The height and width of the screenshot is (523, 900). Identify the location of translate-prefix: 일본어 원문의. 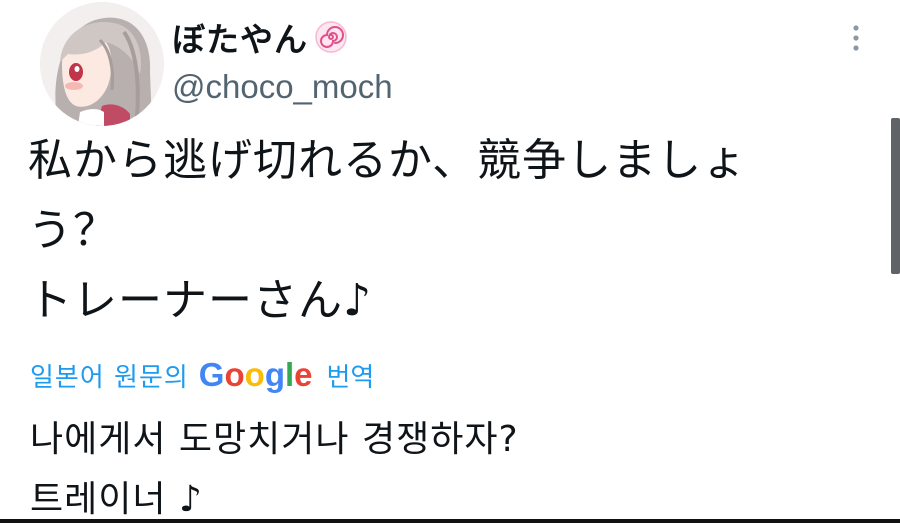
(109, 377).